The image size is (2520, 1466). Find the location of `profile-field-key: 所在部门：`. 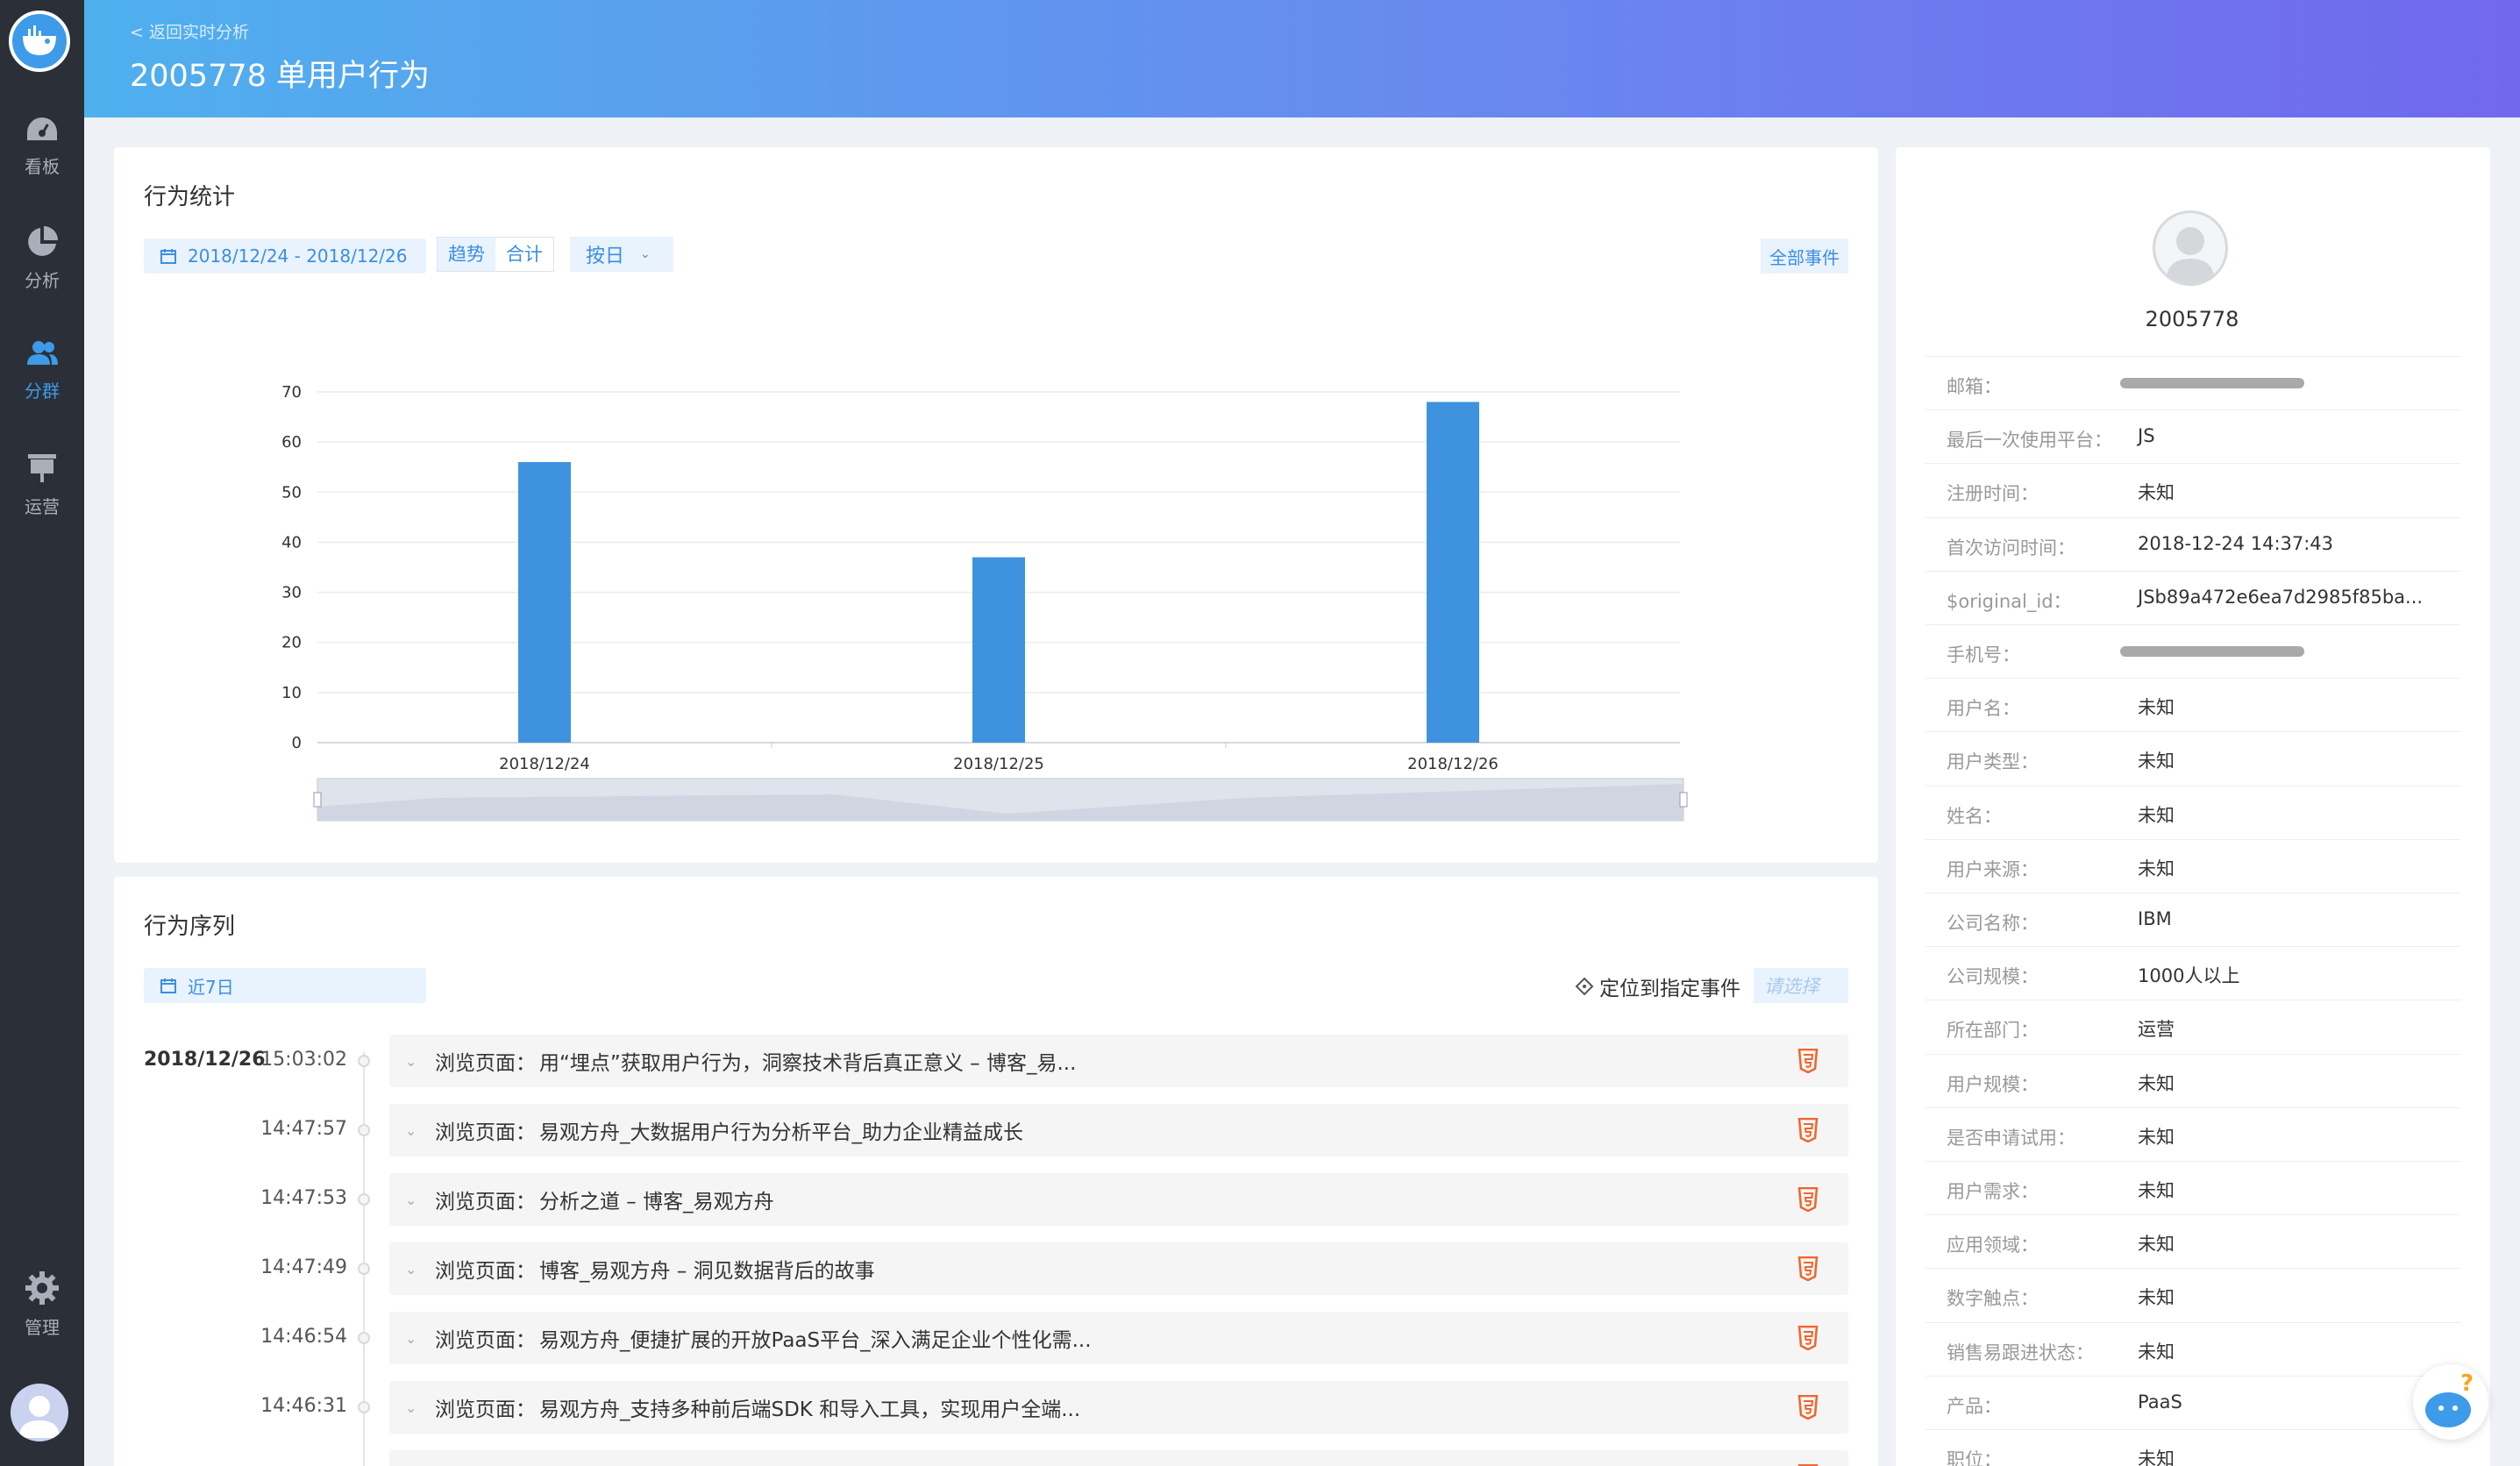

profile-field-key: 所在部门： is located at coordinates (1993, 1031).